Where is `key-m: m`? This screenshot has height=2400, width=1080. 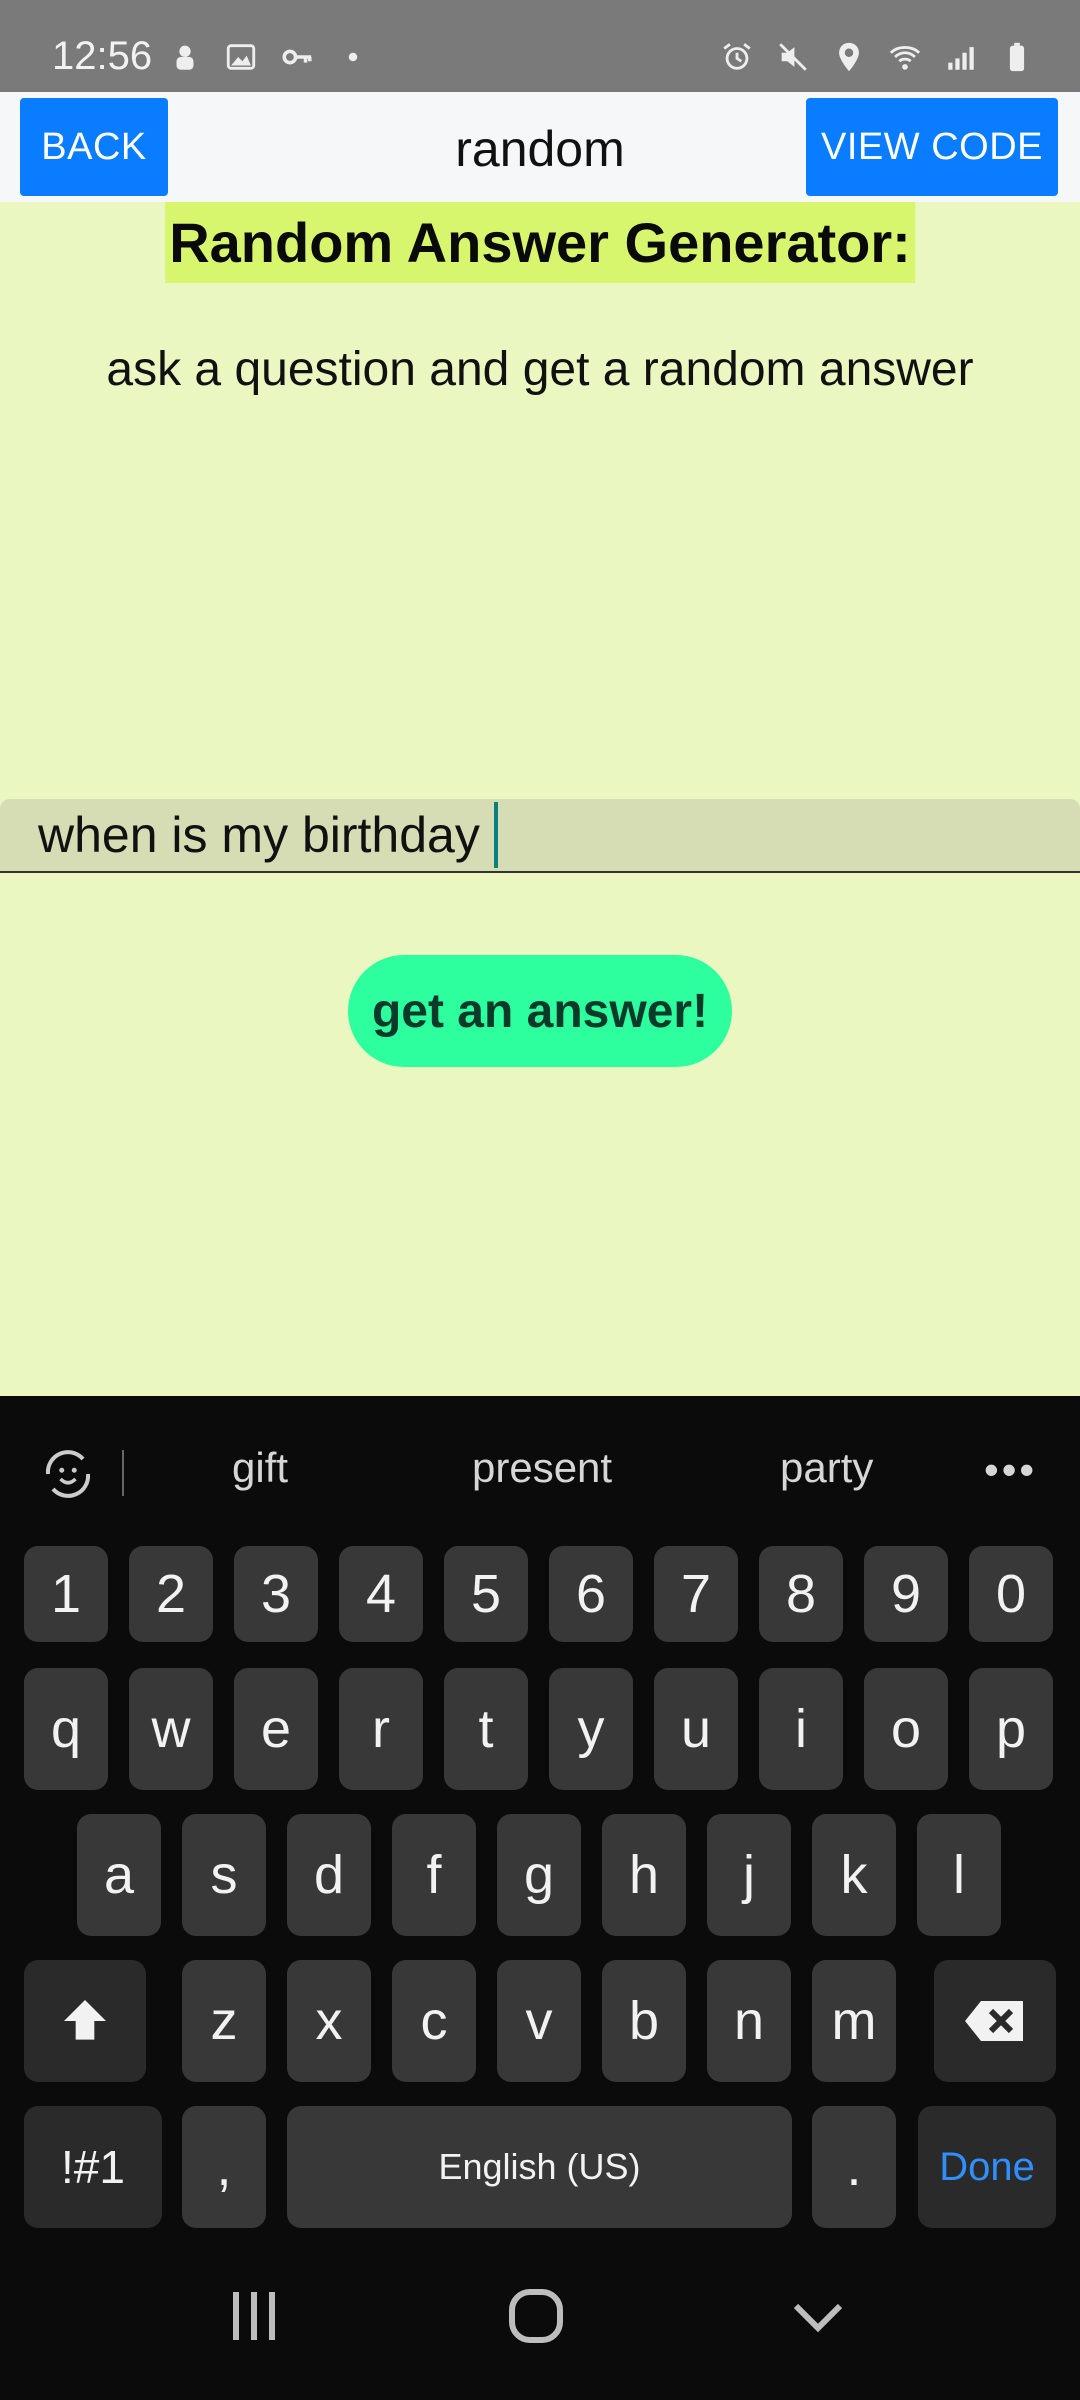
key-m: m is located at coordinates (854, 2021).